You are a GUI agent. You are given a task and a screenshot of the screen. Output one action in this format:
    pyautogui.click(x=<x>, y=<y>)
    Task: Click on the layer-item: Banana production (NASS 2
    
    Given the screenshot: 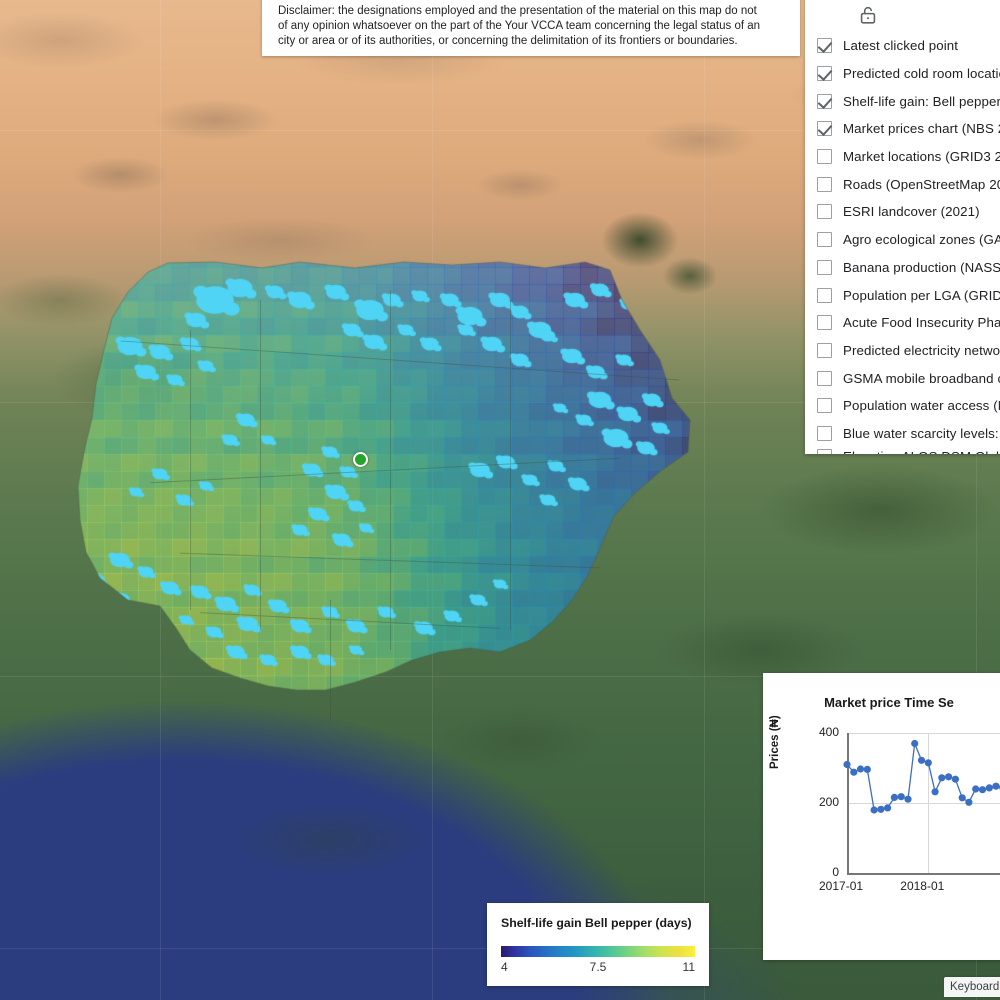 What is the action you would take?
    pyautogui.click(x=906, y=268)
    